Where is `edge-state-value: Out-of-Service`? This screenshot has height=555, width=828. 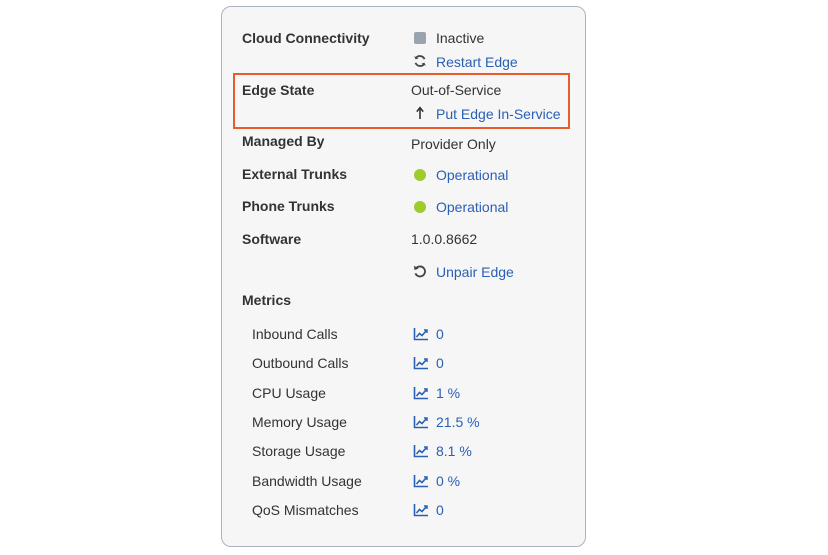 edge-state-value: Out-of-Service is located at coordinates (456, 90).